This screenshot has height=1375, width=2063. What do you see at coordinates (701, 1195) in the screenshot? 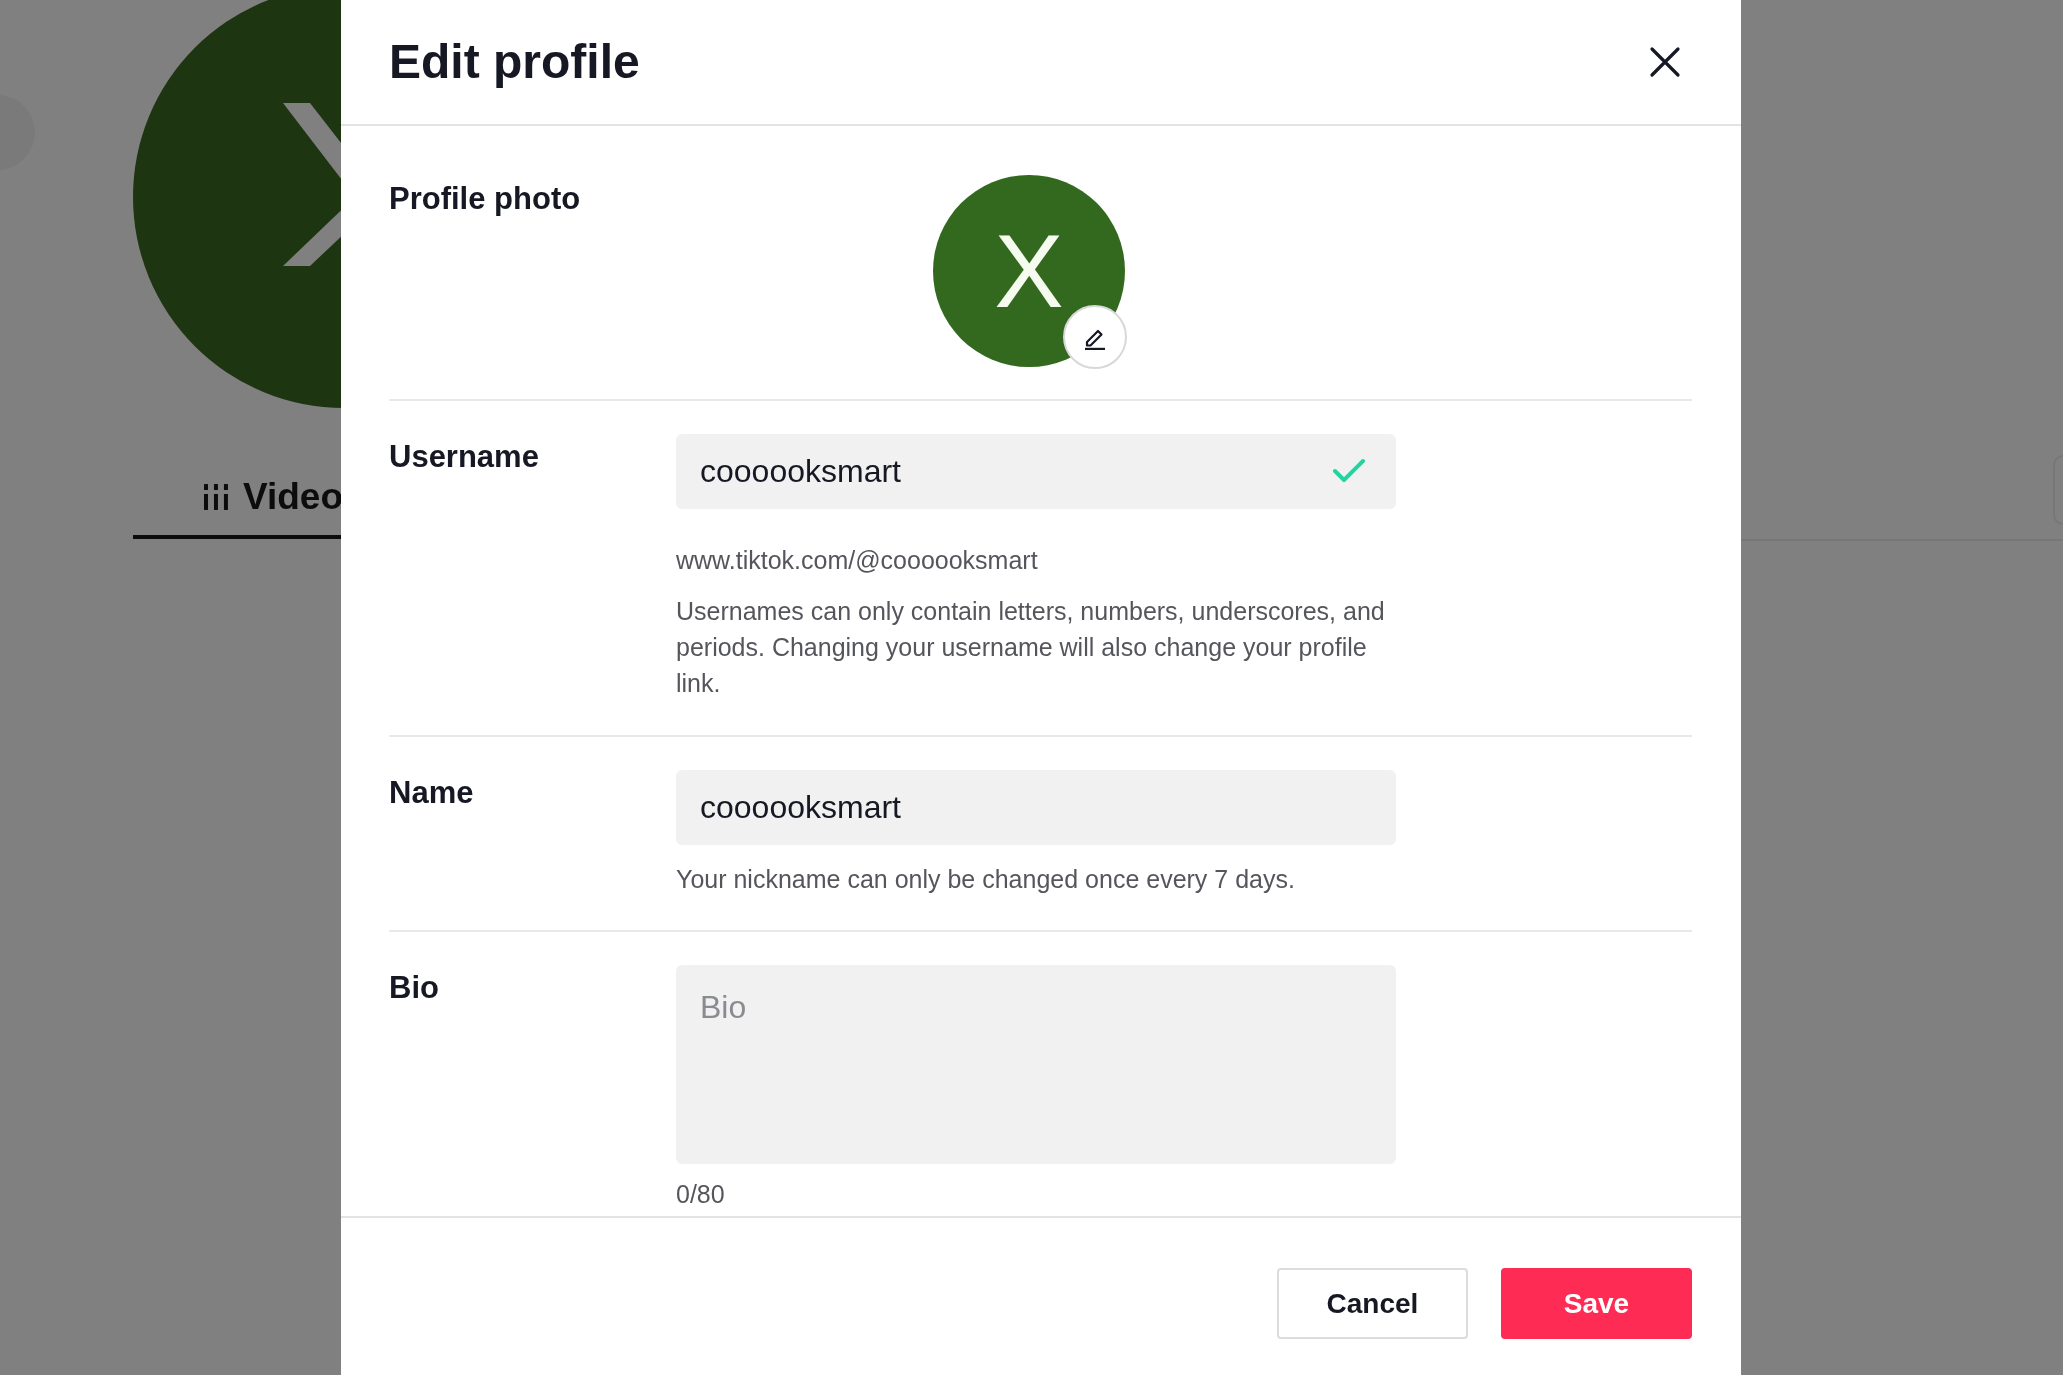
I see `character-counter: 0/80` at bounding box center [701, 1195].